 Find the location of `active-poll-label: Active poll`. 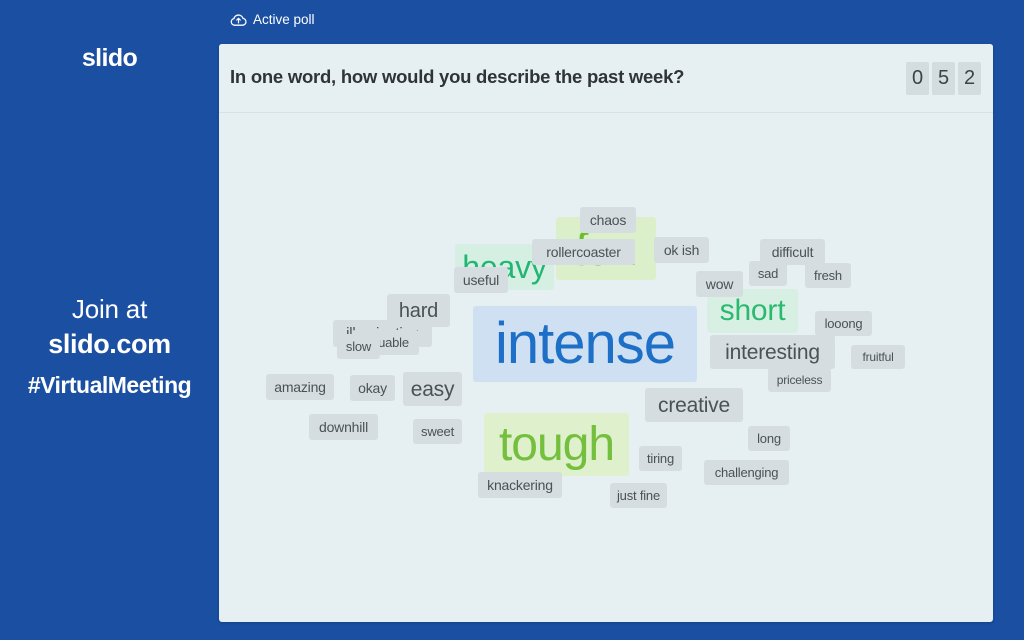

active-poll-label: Active poll is located at coordinates (284, 19).